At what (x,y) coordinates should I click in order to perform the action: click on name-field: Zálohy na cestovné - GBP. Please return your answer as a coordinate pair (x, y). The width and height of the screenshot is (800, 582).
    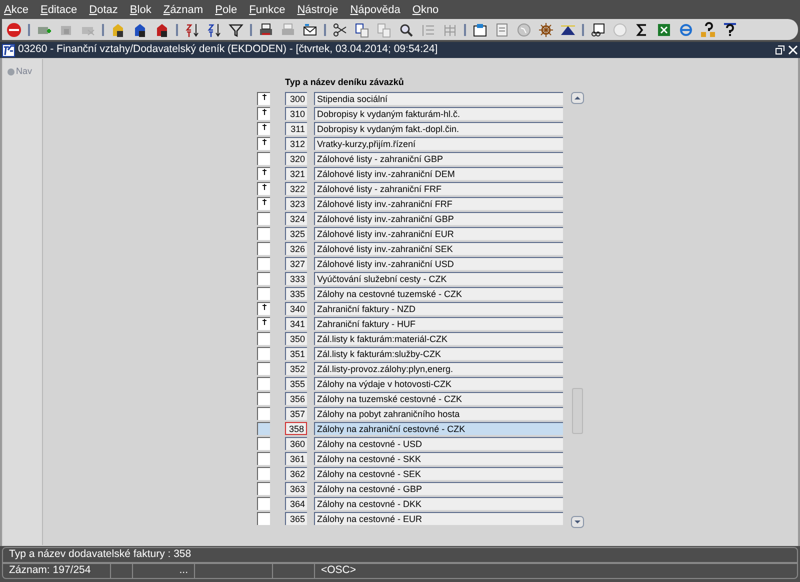
    Looking at the image, I should click on (438, 488).